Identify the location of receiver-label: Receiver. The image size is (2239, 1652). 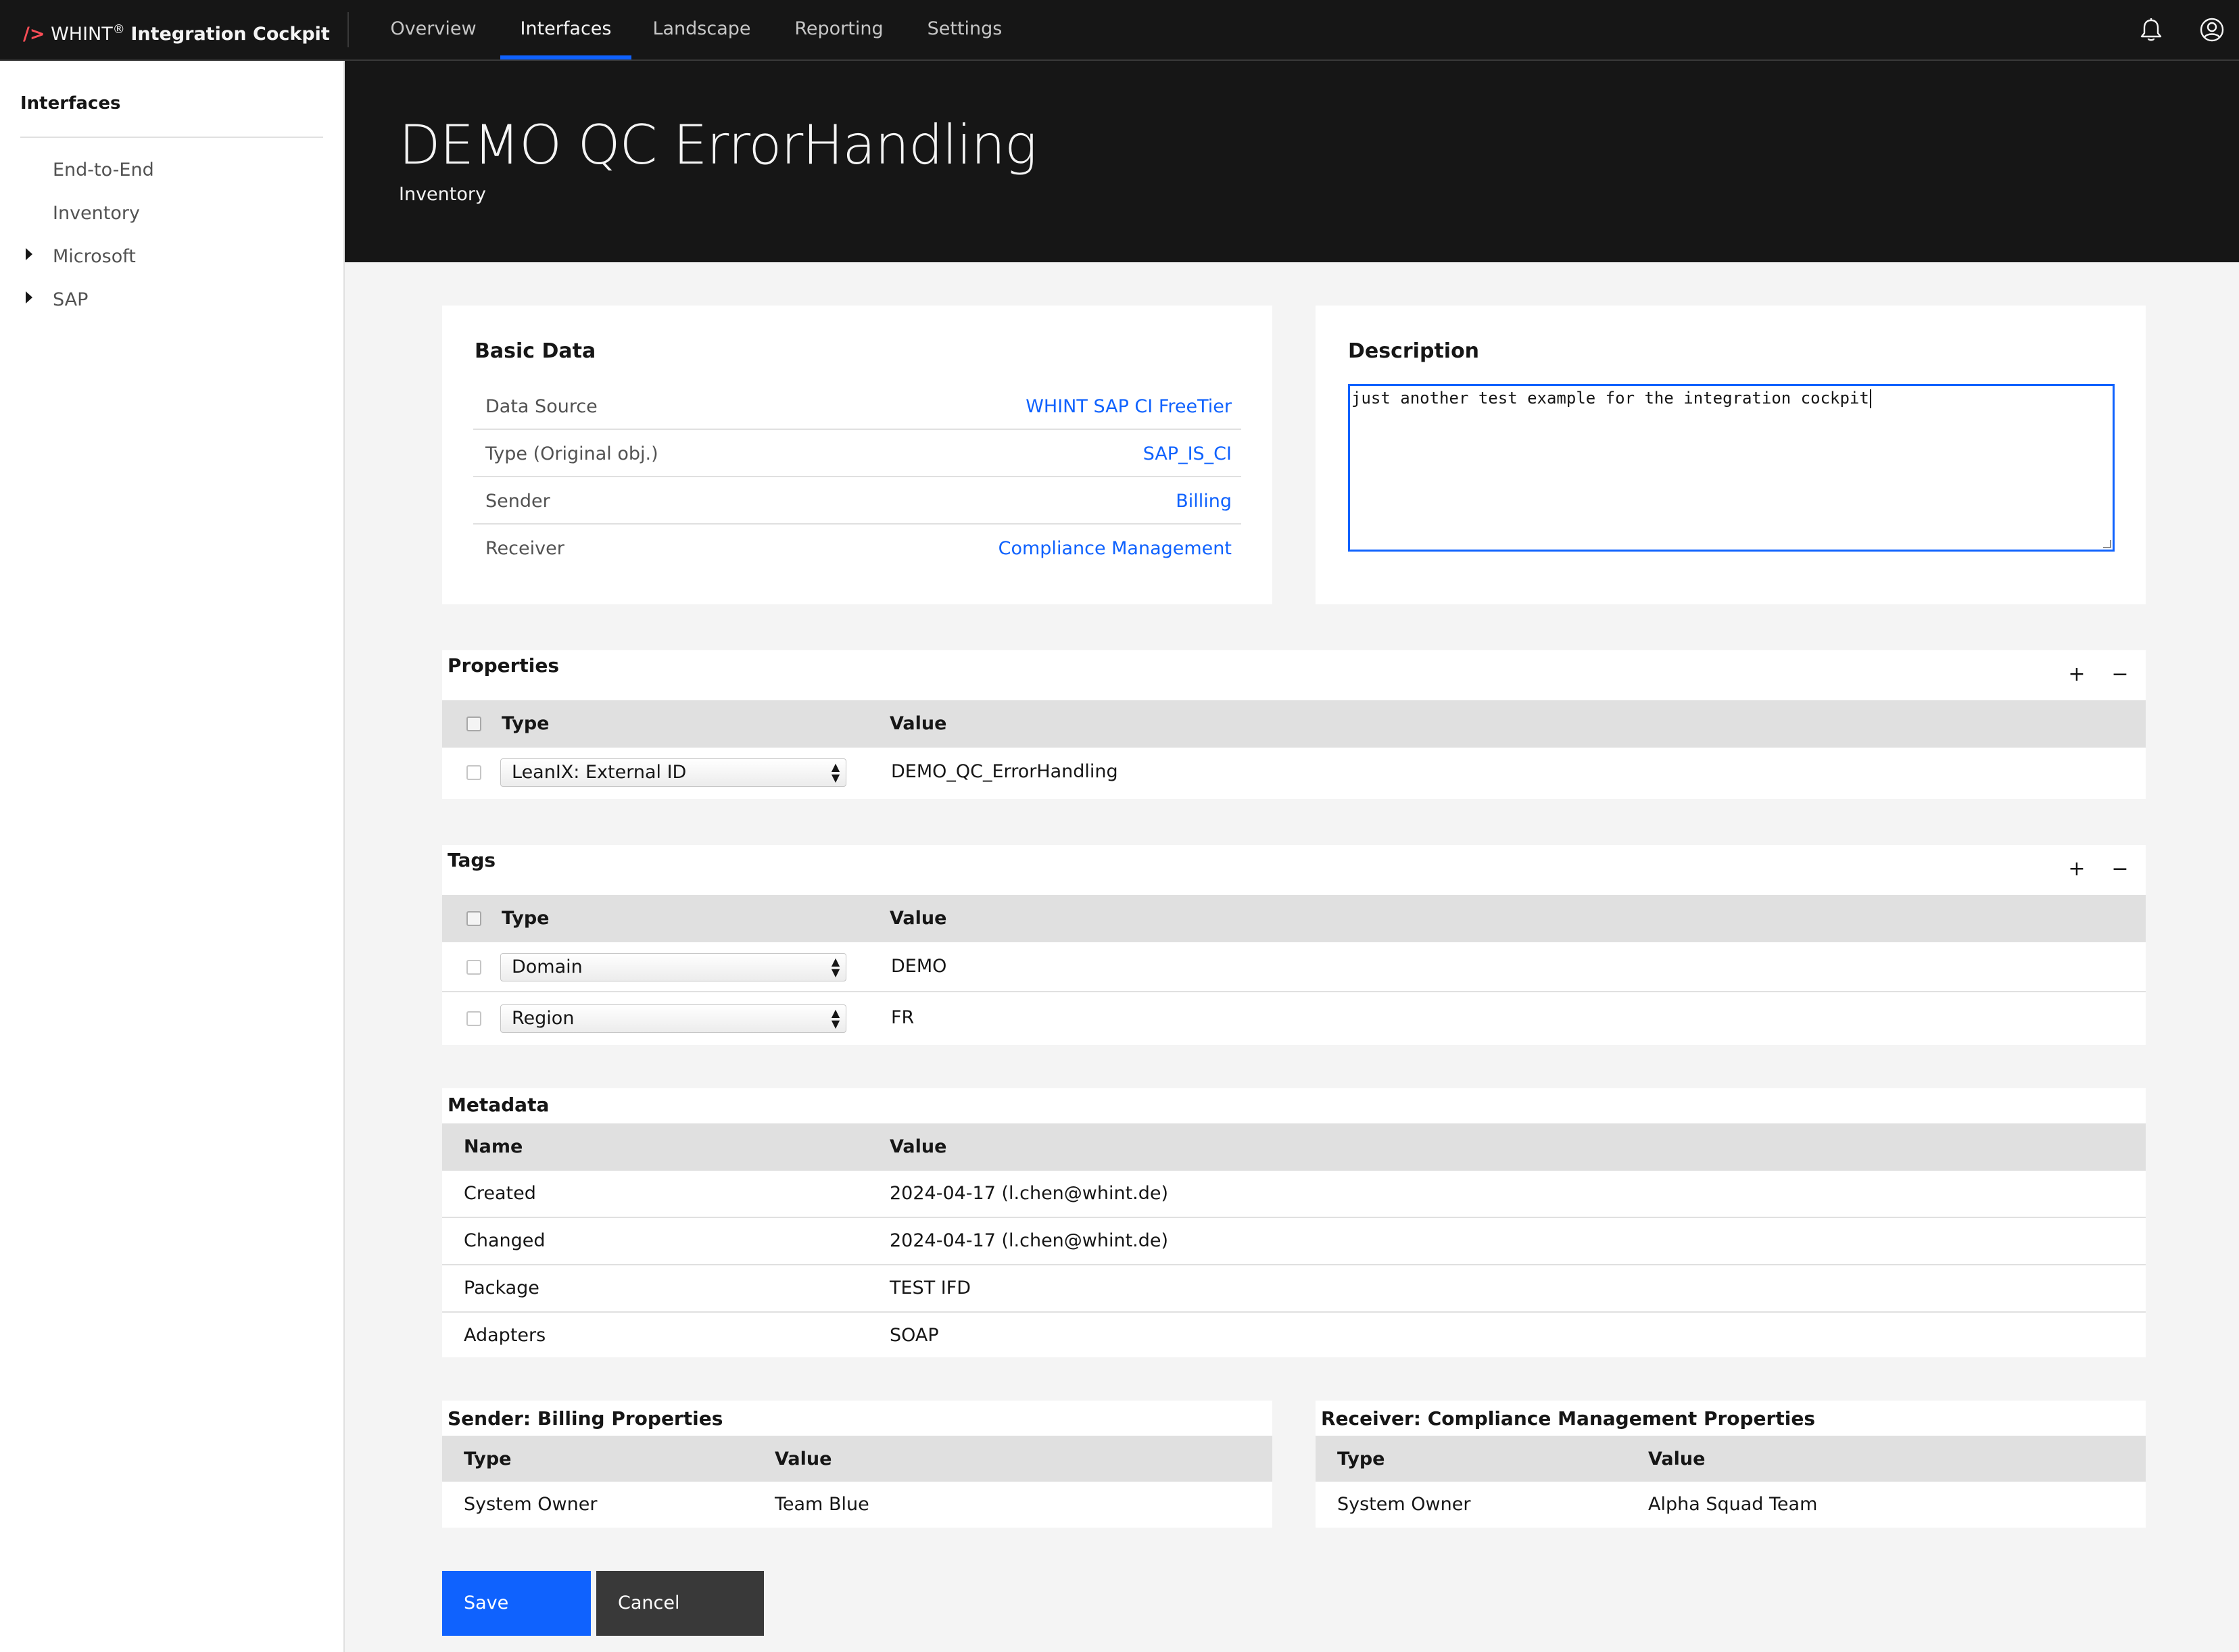
(524, 548).